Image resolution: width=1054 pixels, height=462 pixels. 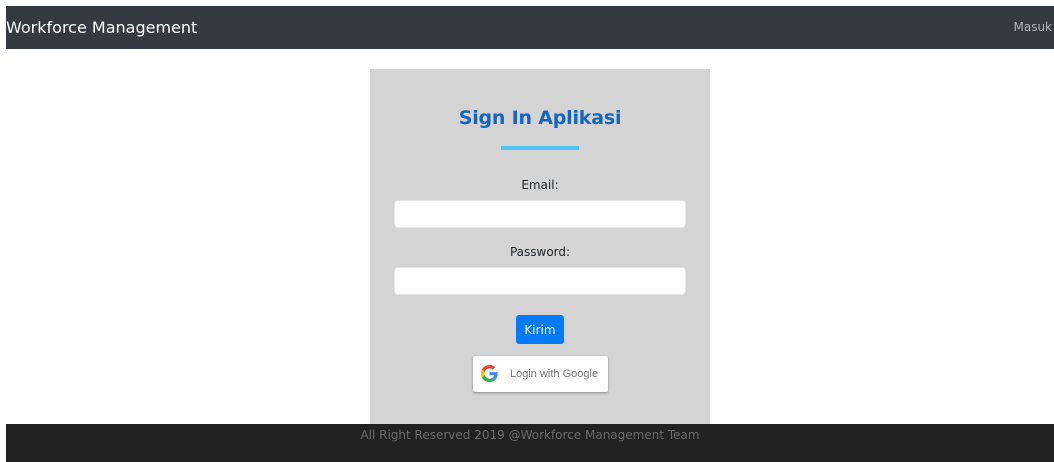 What do you see at coordinates (540, 252) in the screenshot?
I see `password-label: Password:` at bounding box center [540, 252].